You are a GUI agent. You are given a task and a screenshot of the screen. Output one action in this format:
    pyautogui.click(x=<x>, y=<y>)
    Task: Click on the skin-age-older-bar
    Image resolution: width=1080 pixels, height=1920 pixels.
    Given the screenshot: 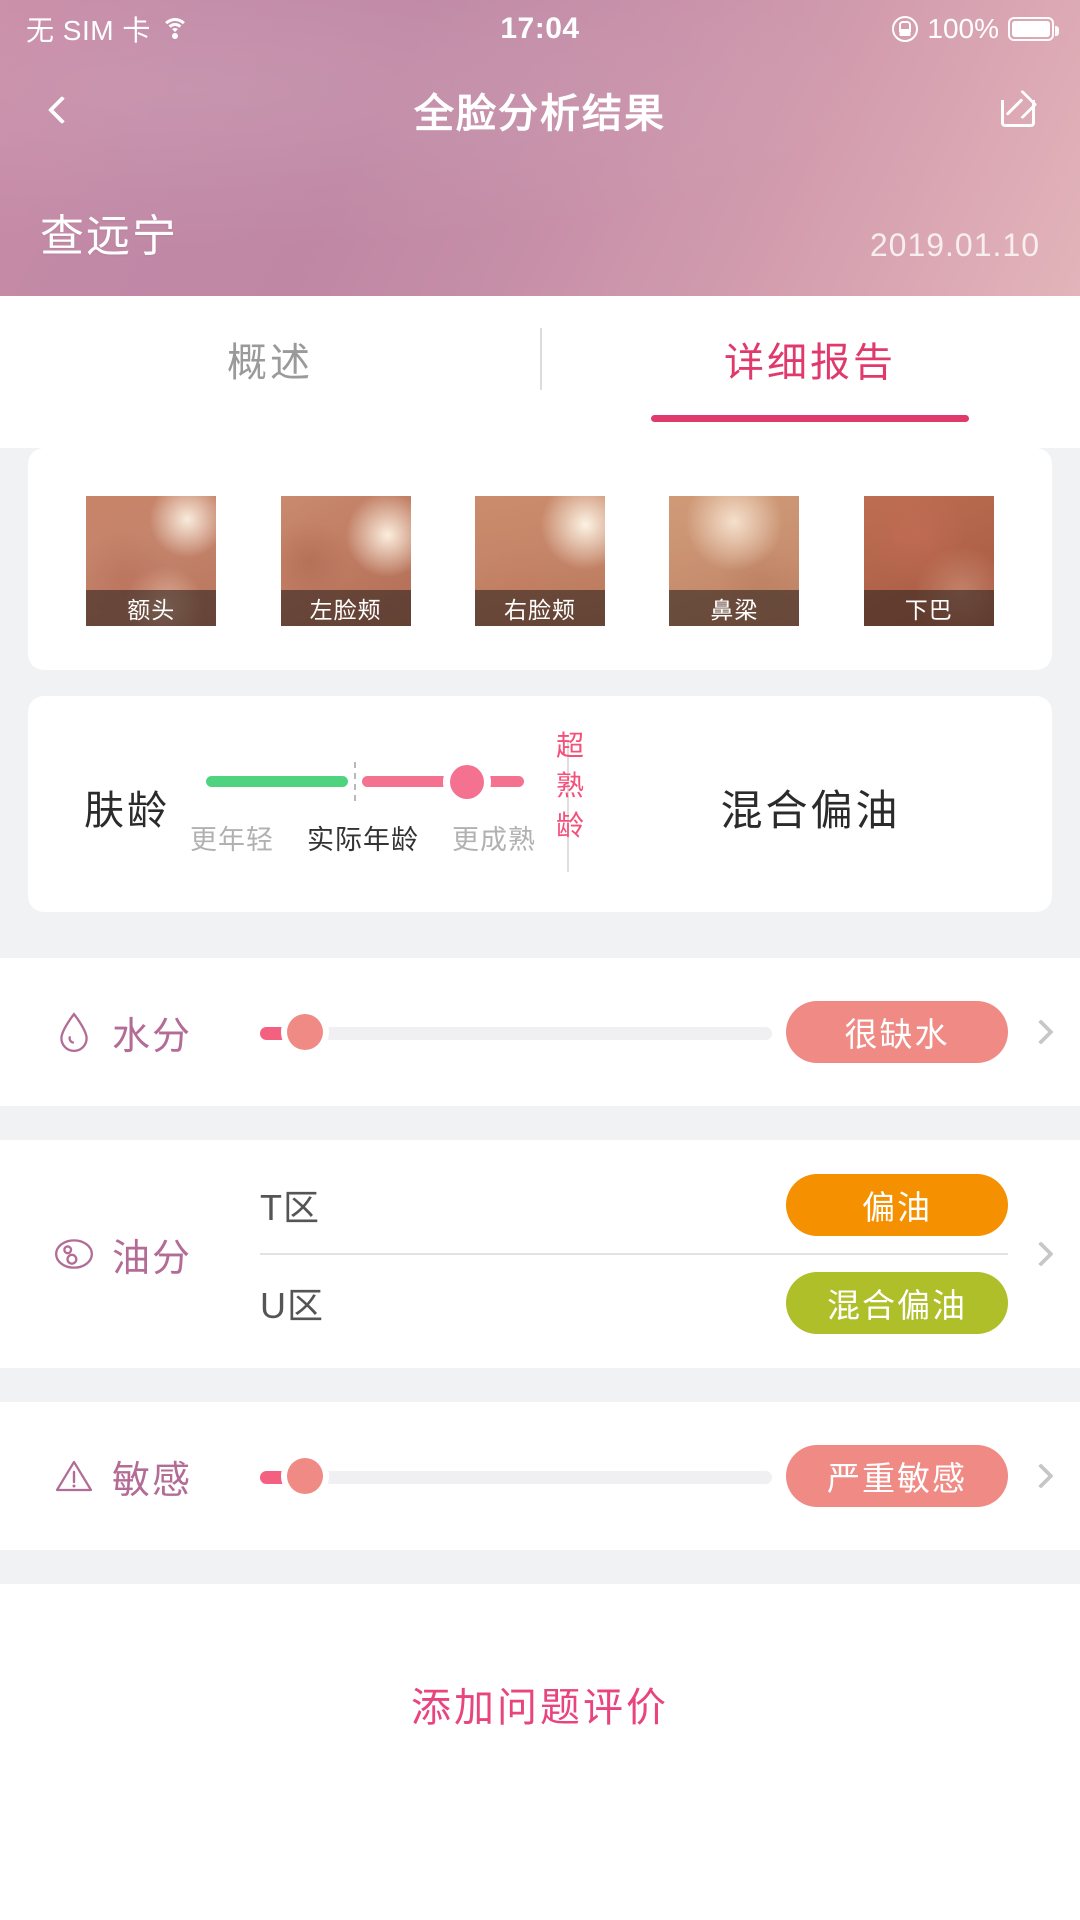 What is the action you would take?
    pyautogui.click(x=443, y=781)
    